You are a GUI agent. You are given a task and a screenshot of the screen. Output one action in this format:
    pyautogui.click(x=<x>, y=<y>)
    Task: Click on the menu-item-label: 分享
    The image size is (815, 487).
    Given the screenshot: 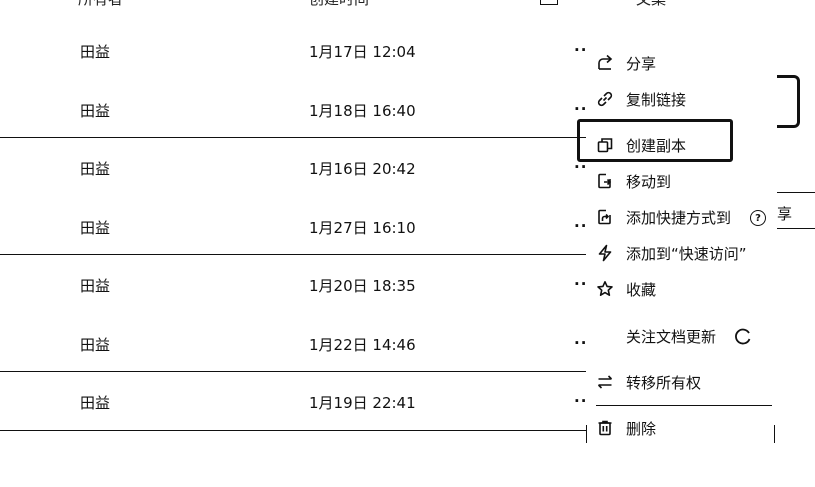 What is the action you would take?
    pyautogui.click(x=641, y=63)
    